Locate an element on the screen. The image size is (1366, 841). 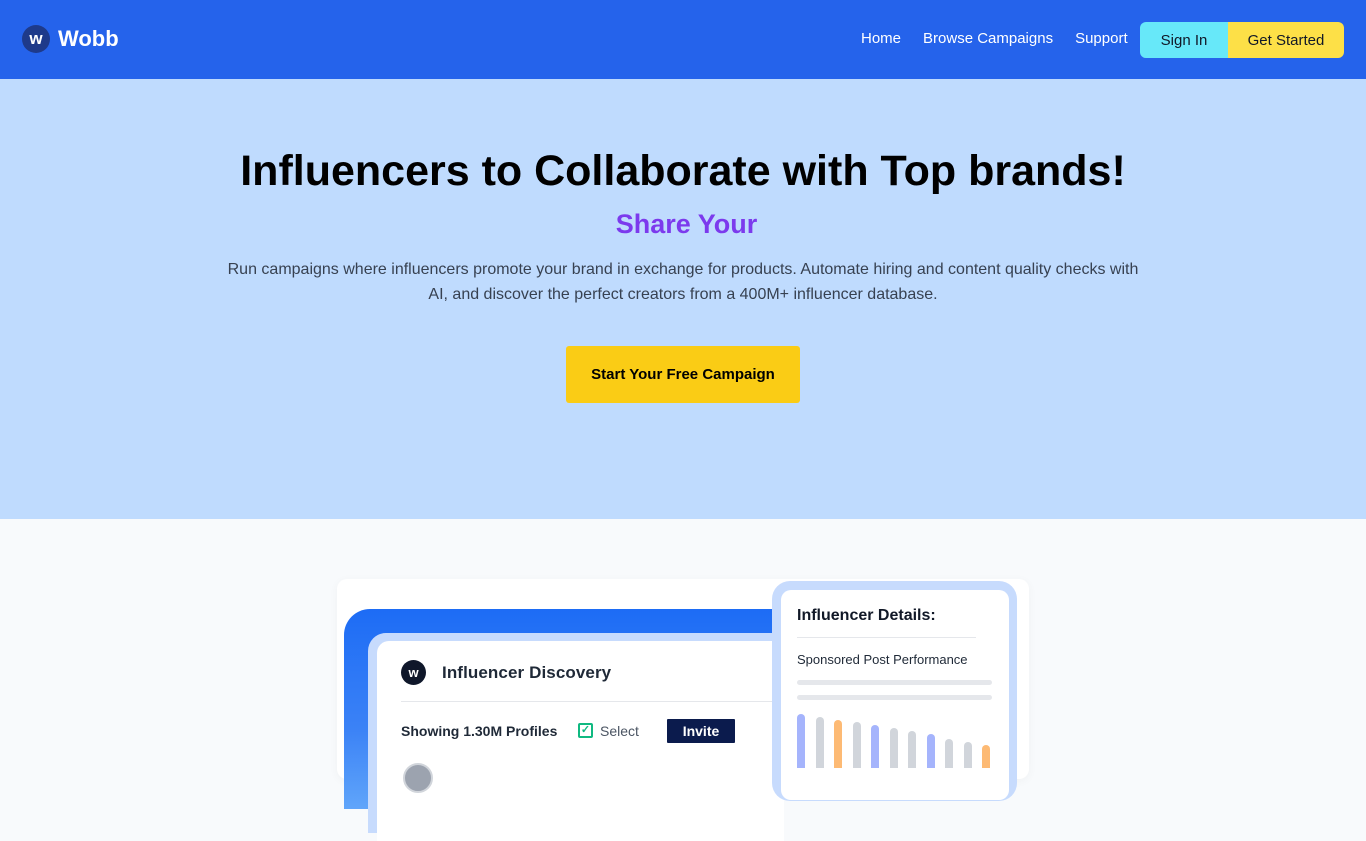
sign-in-button: Sign In is located at coordinates (1184, 40).